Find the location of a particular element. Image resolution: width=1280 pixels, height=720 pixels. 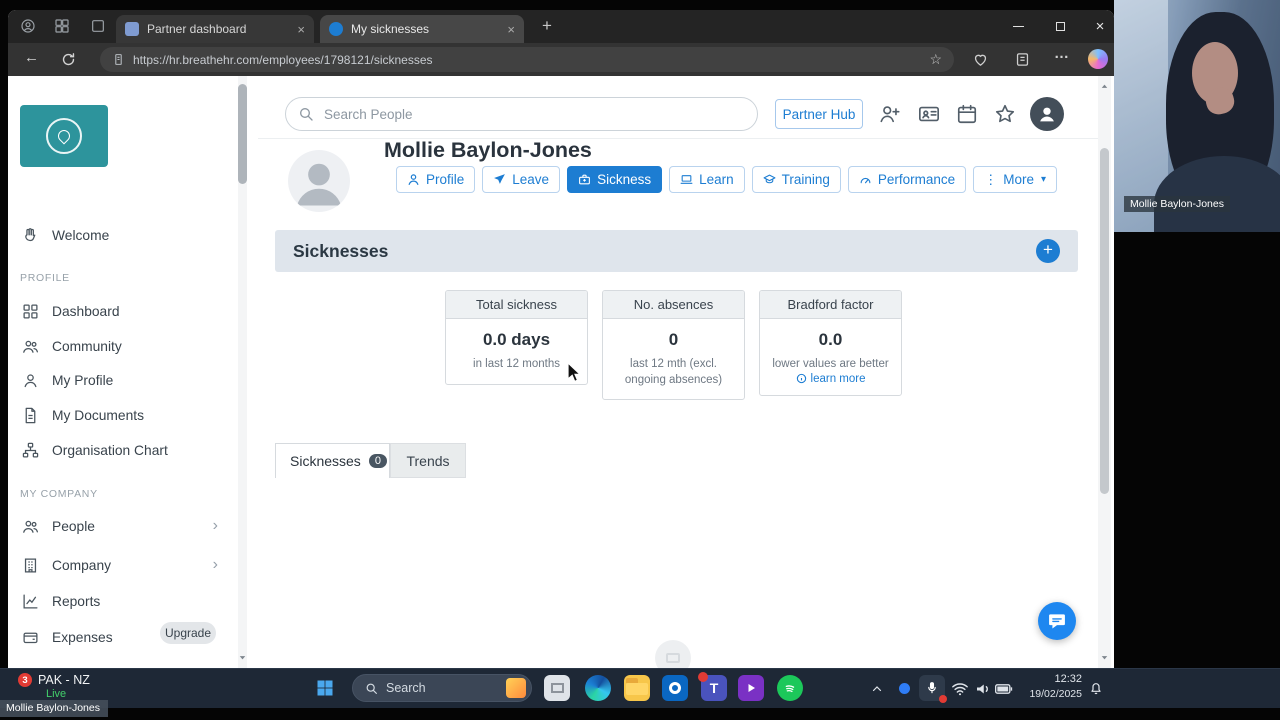

copilot-icon is located at coordinates (1098, 59).